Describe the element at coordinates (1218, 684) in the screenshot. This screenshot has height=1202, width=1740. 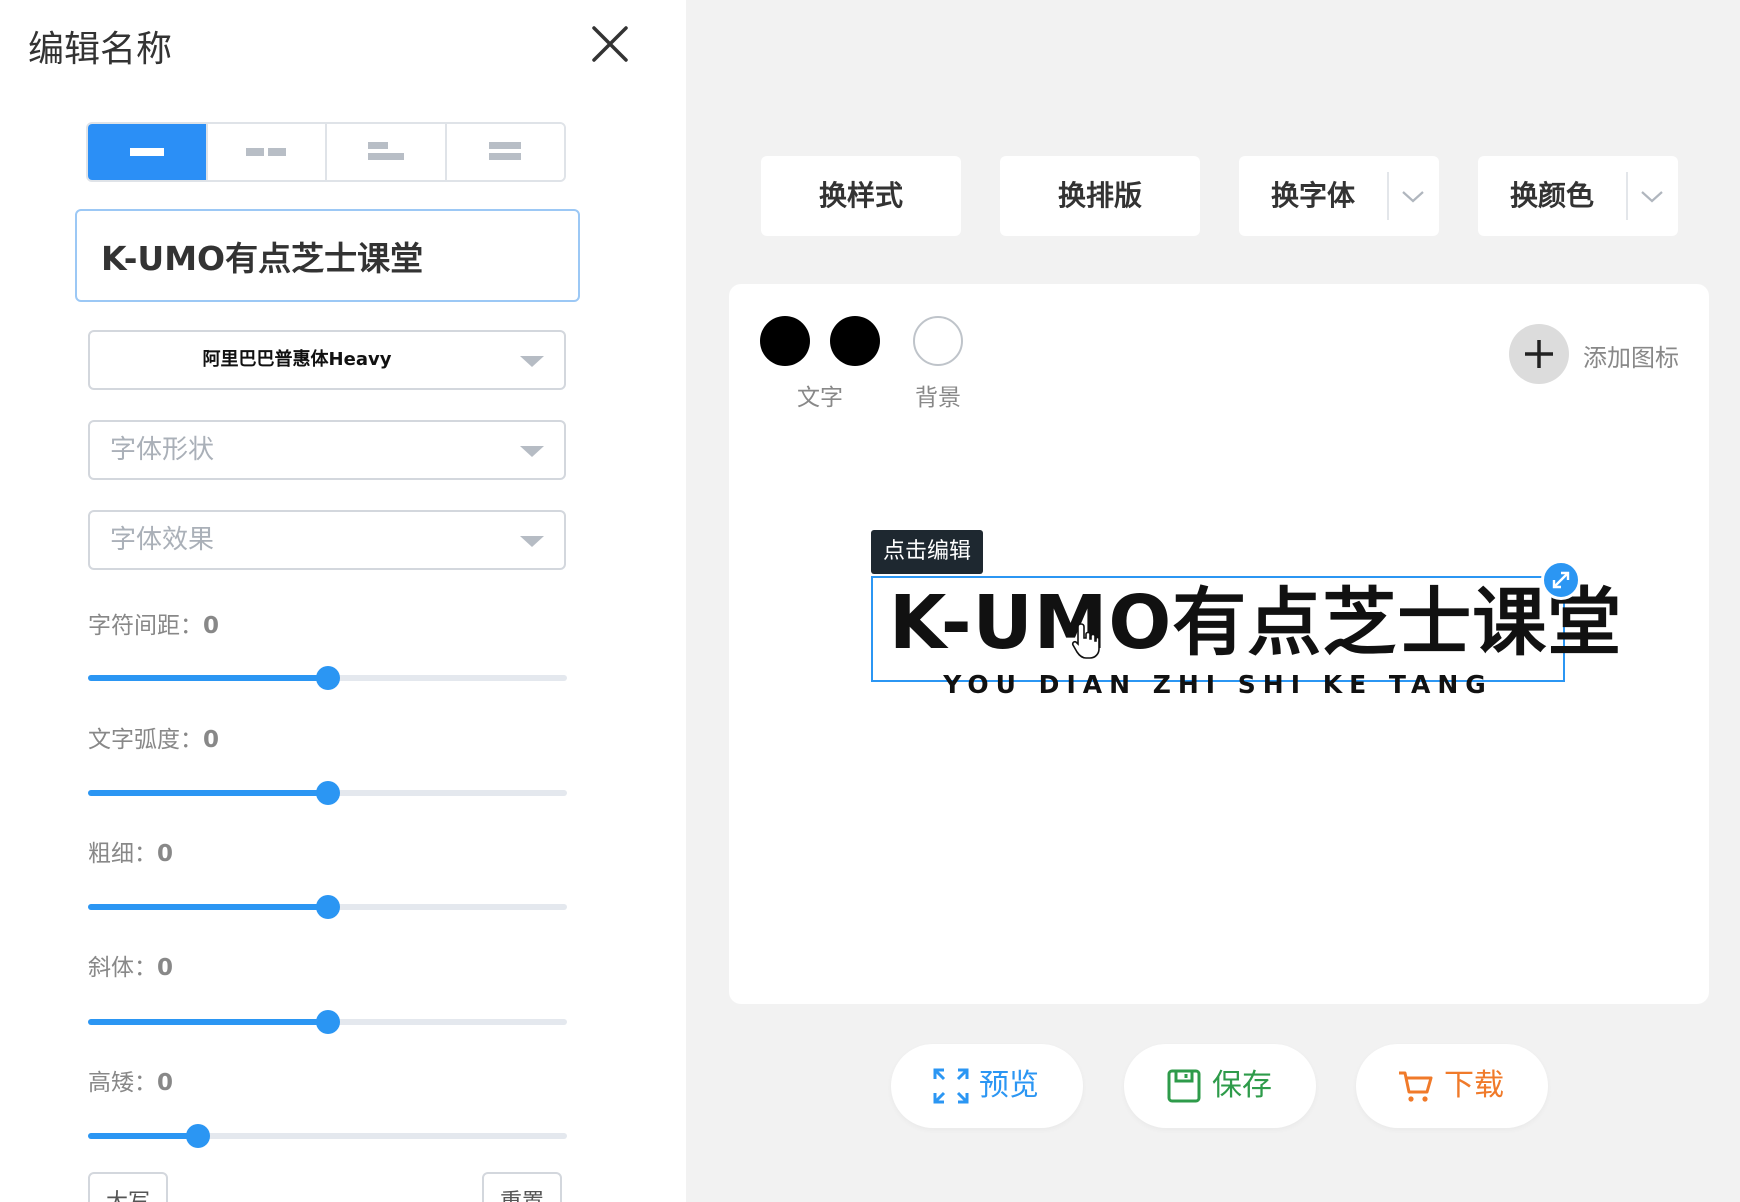
I see `logo-sub-text: YOU DIAN ZHI SHI KE TANG` at that location.